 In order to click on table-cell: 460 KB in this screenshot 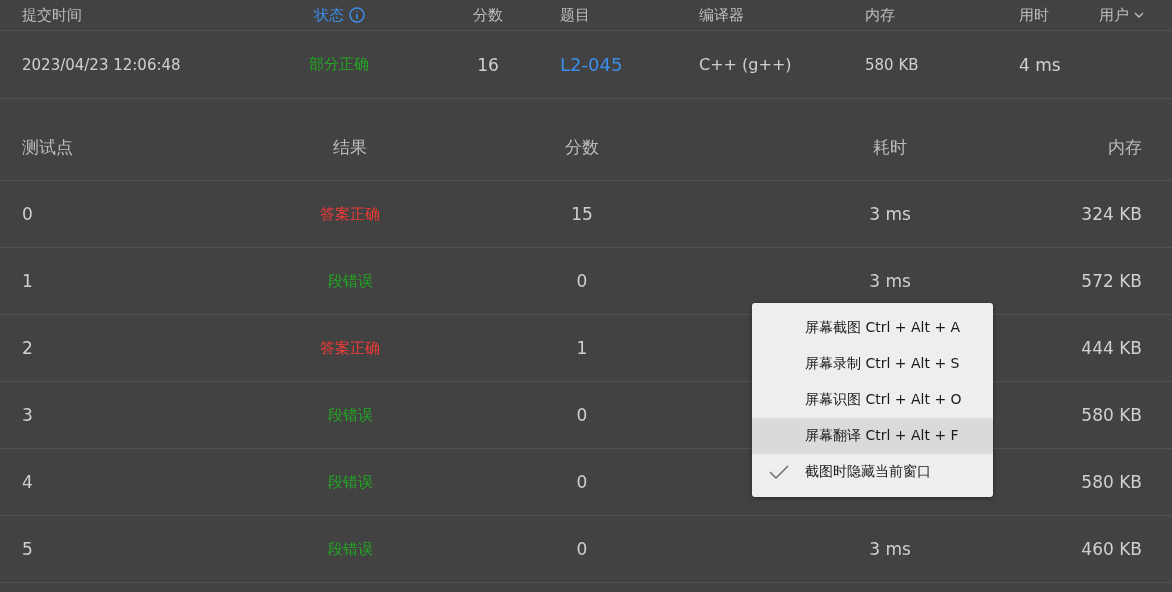, I will do `click(1111, 549)`.